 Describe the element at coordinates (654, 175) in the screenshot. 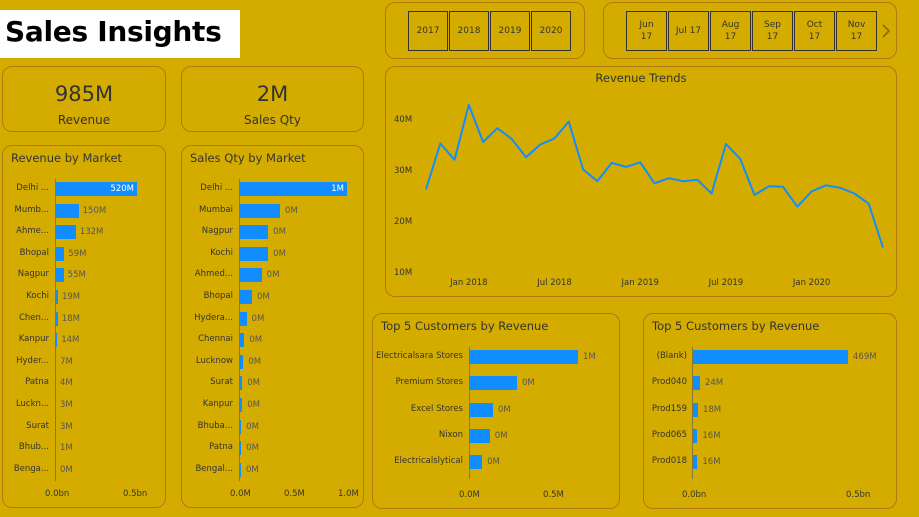

I see `revenue-trend-line` at that location.